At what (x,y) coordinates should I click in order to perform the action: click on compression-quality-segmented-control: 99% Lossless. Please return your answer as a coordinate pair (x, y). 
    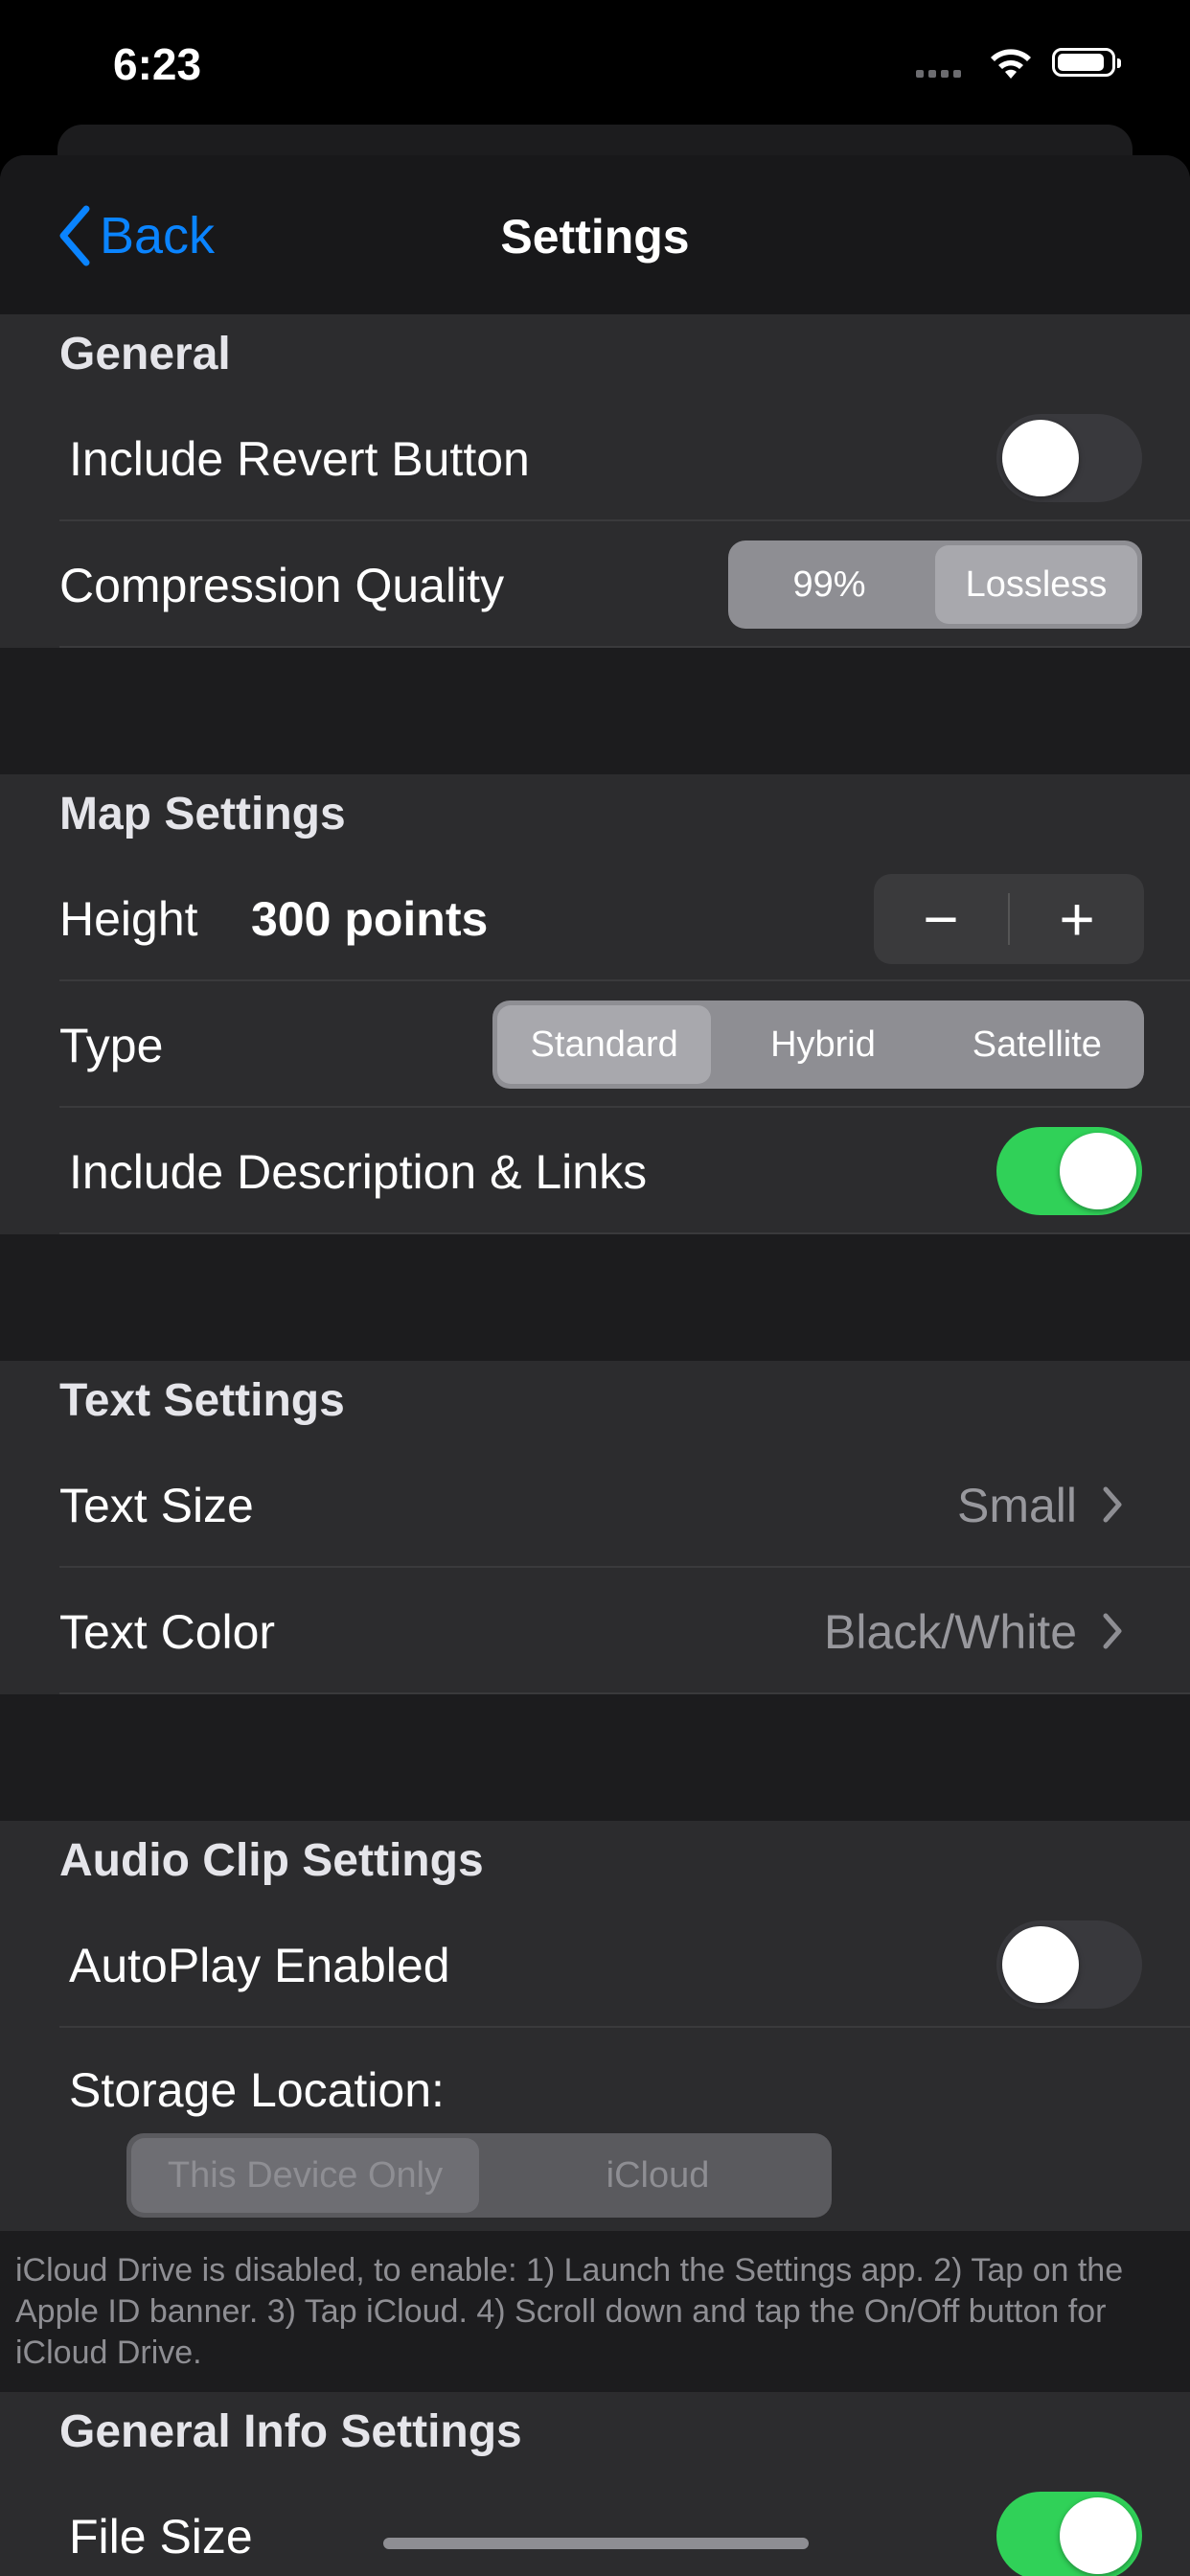
    Looking at the image, I should click on (935, 584).